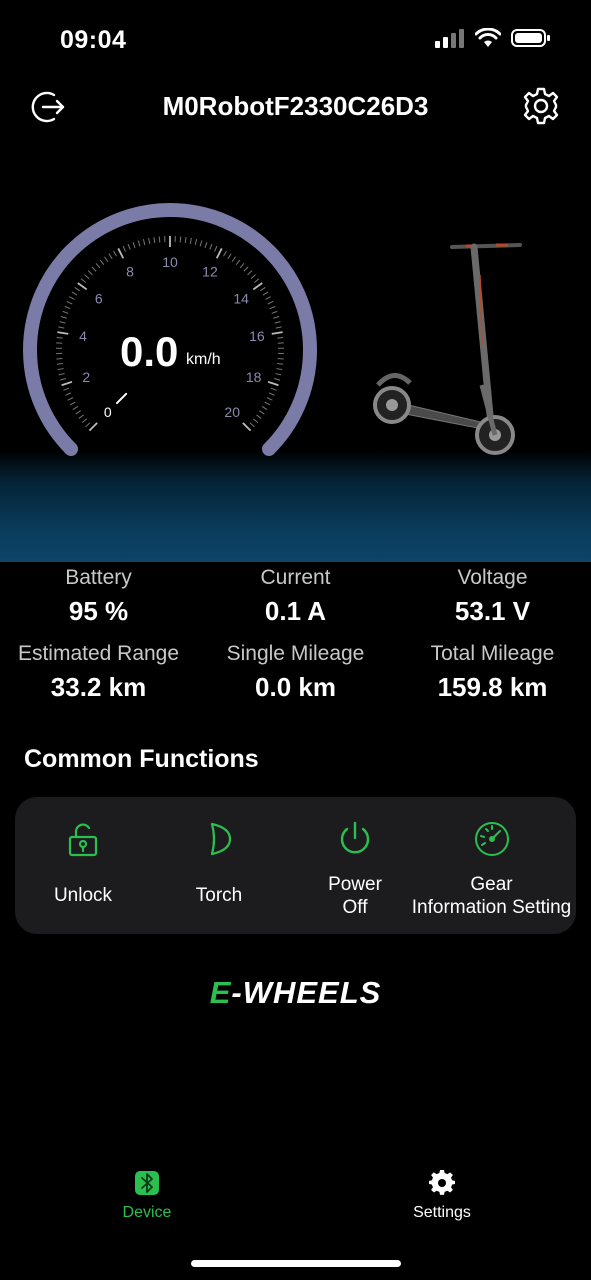 The height and width of the screenshot is (1280, 591). I want to click on unlock-button: Unlock, so click(83, 865).